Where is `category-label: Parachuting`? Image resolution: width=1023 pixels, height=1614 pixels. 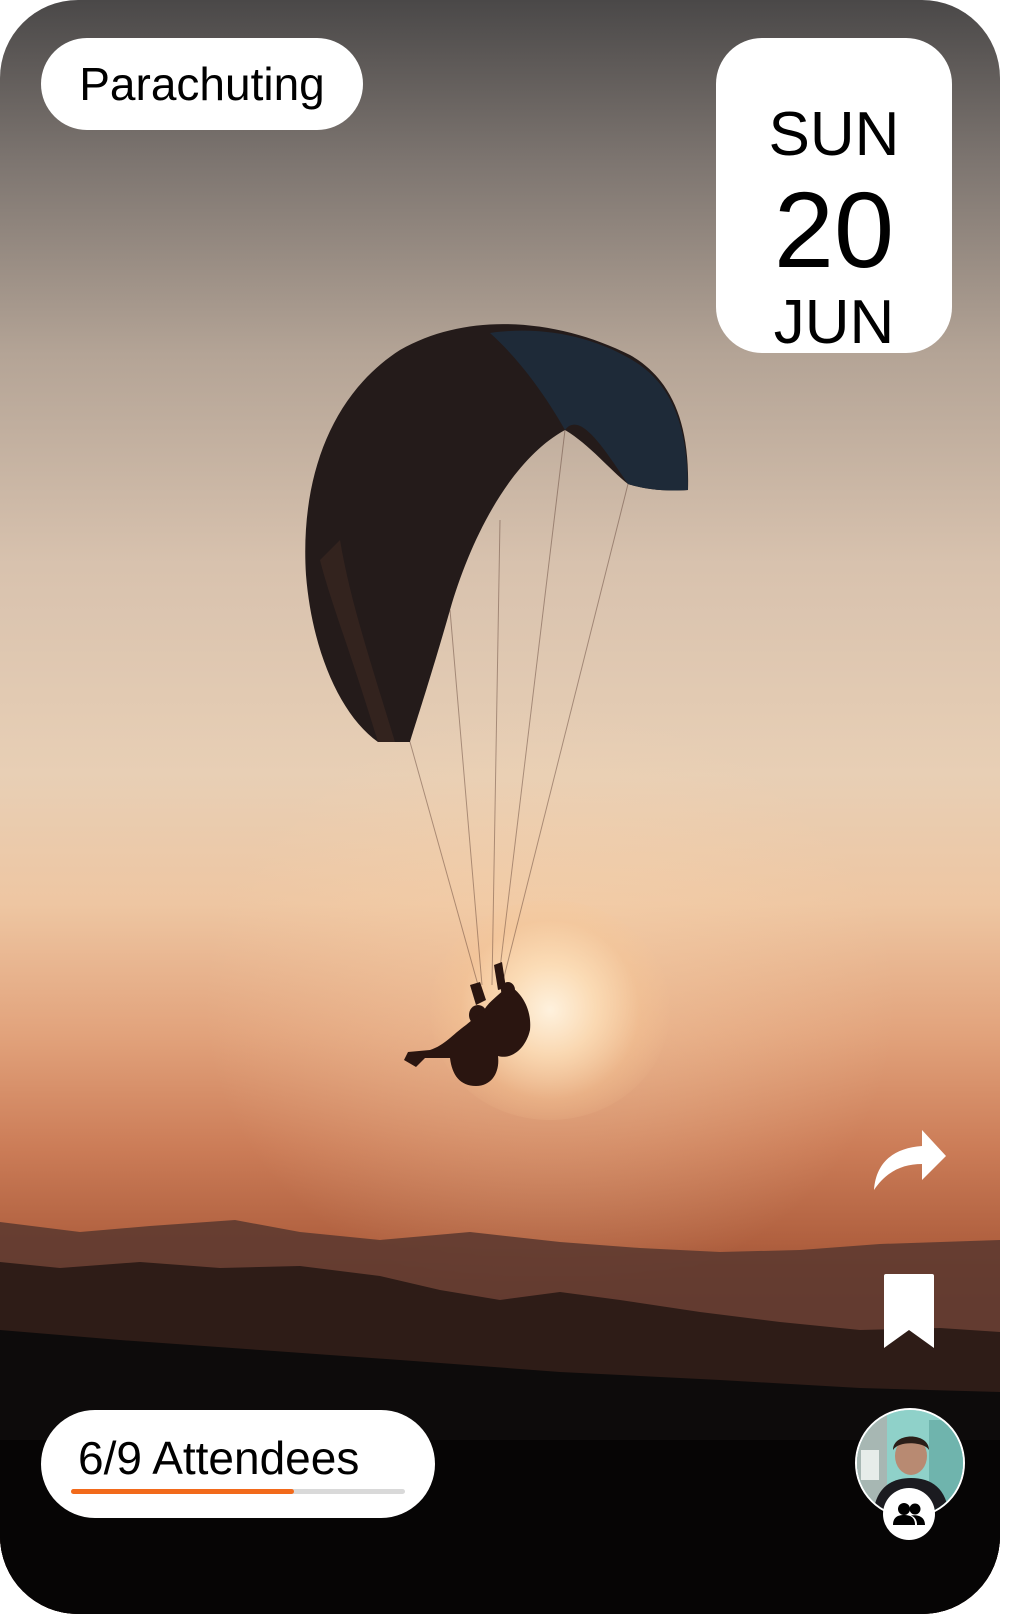 category-label: Parachuting is located at coordinates (202, 84).